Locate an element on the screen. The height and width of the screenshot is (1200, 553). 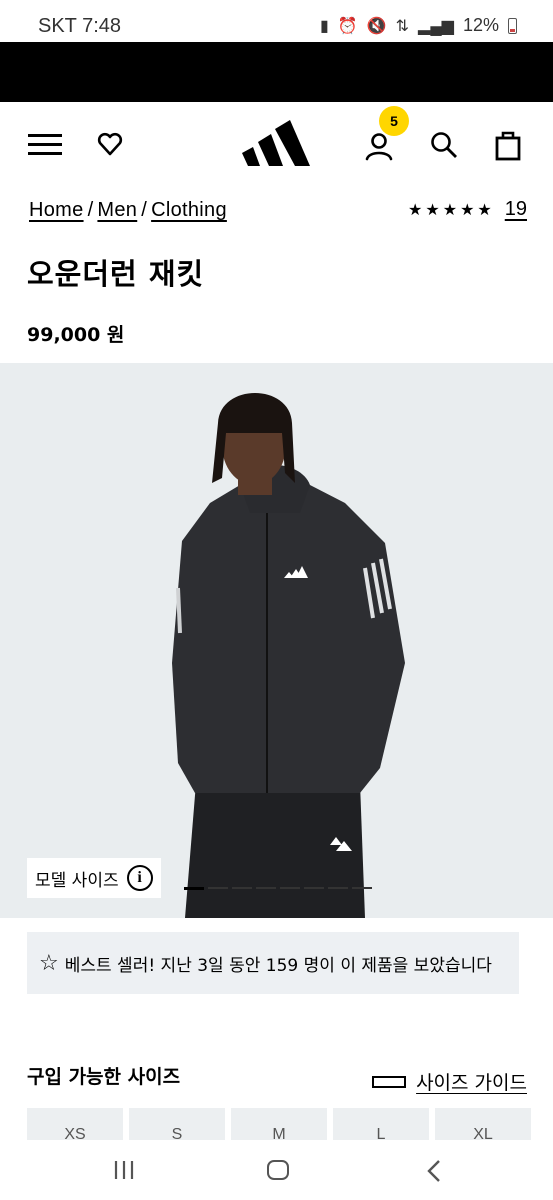
battery-percent: 12% is located at coordinates (480, 25).